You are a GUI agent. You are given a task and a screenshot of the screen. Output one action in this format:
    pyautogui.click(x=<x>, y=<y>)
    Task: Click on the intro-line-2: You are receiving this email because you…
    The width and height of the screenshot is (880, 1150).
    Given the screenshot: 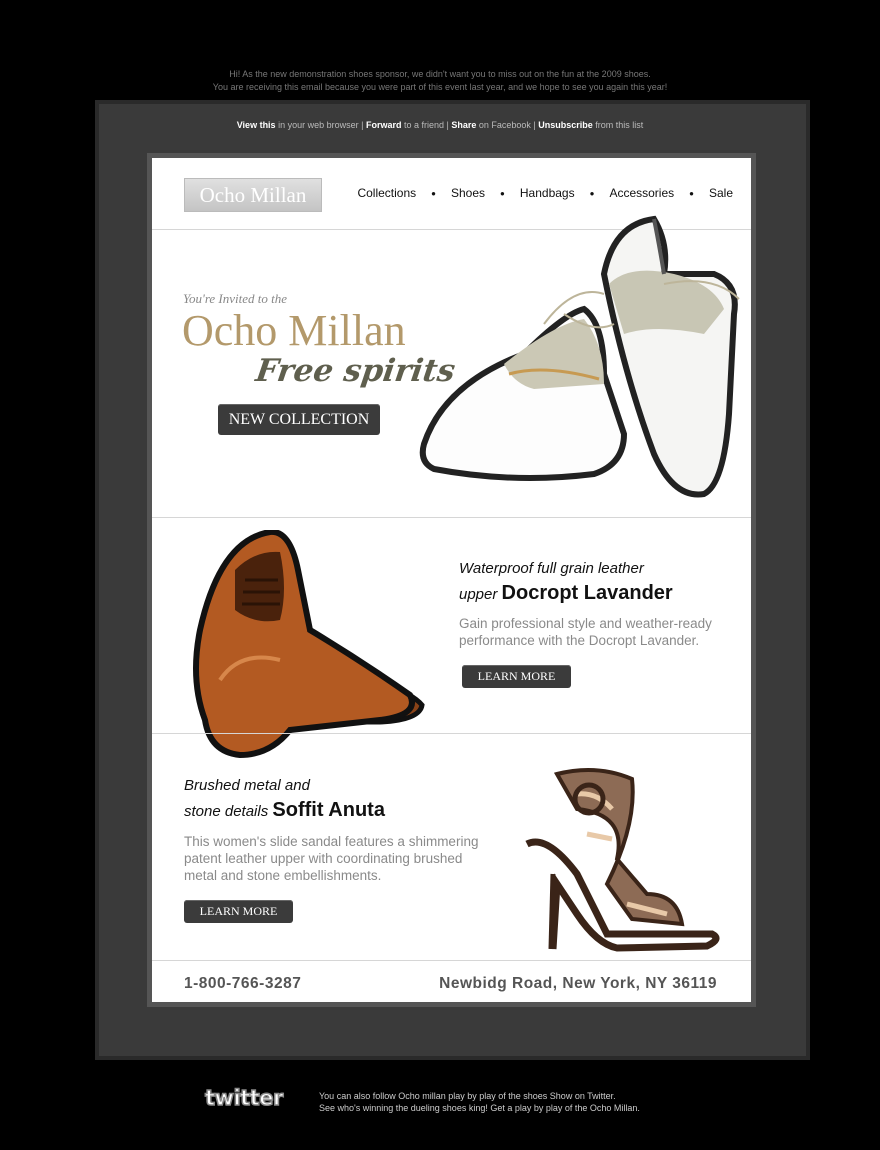 What is the action you would take?
    pyautogui.click(x=440, y=87)
    